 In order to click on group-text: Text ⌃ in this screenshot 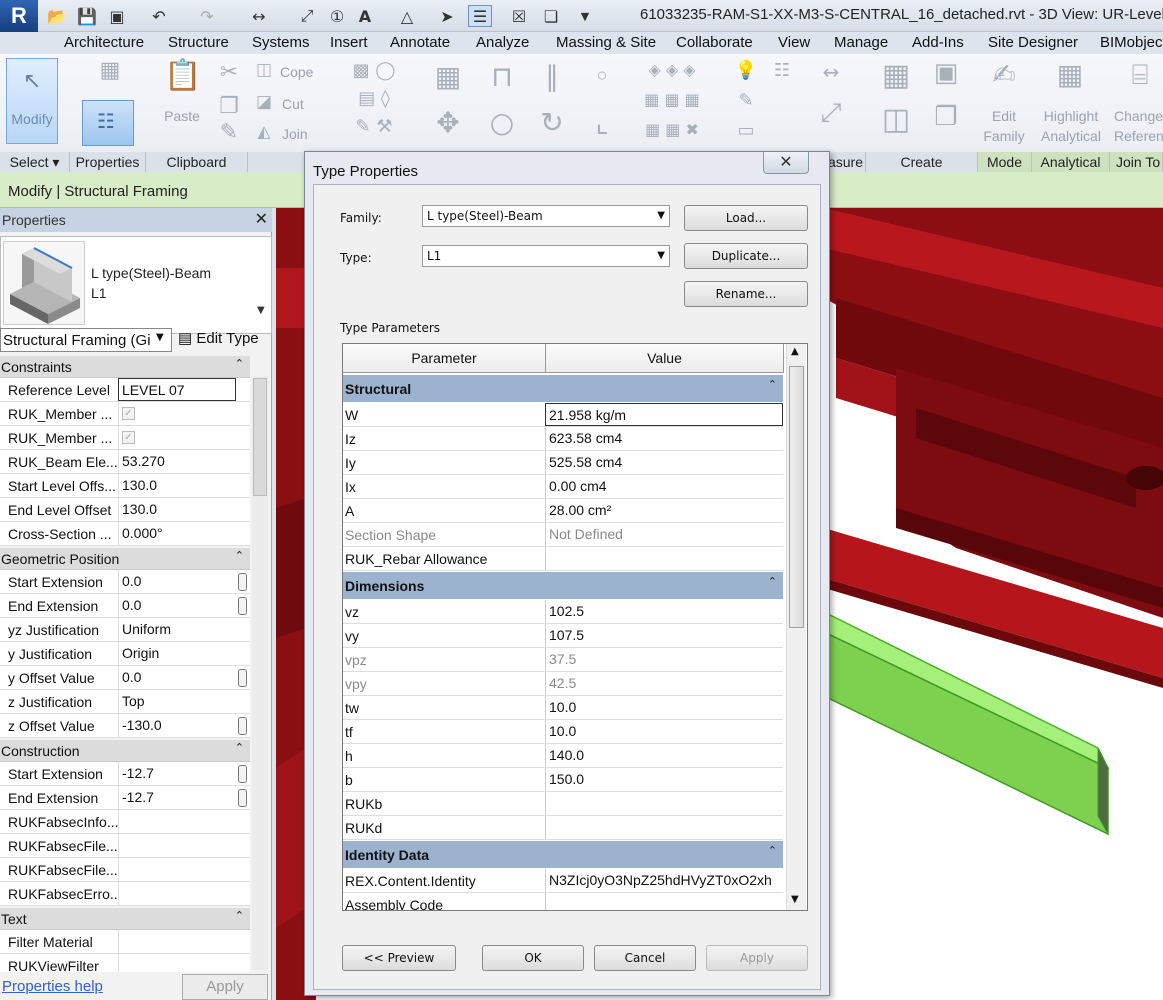, I will do `click(125, 919)`.